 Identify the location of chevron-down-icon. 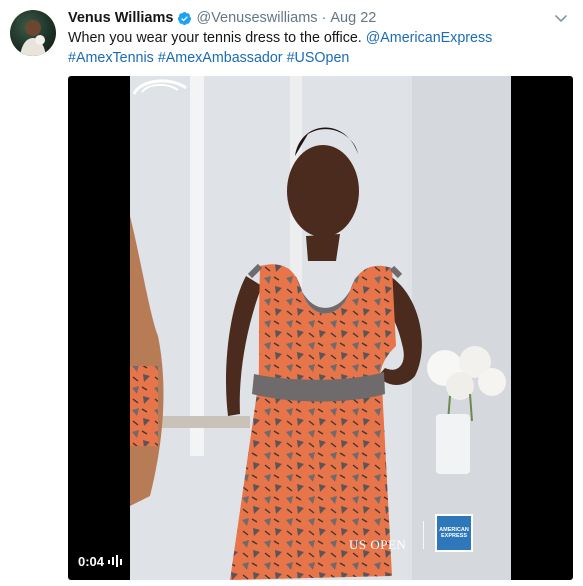
(561, 18).